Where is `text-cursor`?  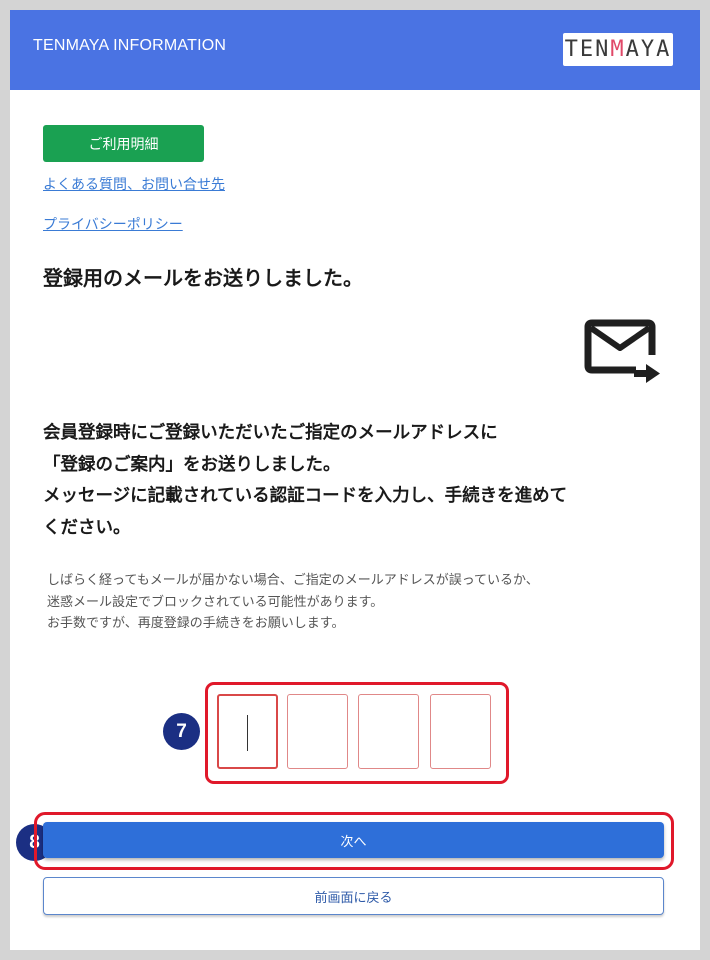
text-cursor is located at coordinates (247, 733).